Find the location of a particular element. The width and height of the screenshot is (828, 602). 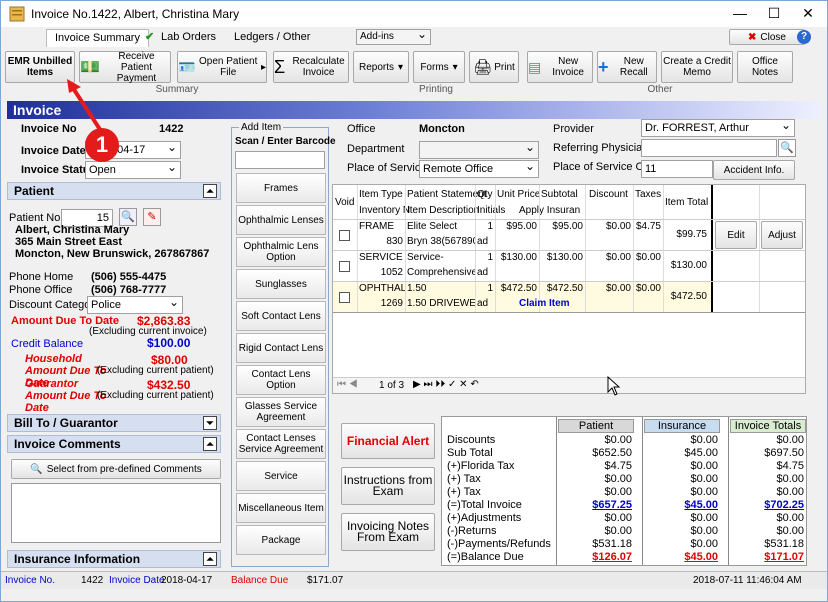

help-icon: ? is located at coordinates (804, 37).